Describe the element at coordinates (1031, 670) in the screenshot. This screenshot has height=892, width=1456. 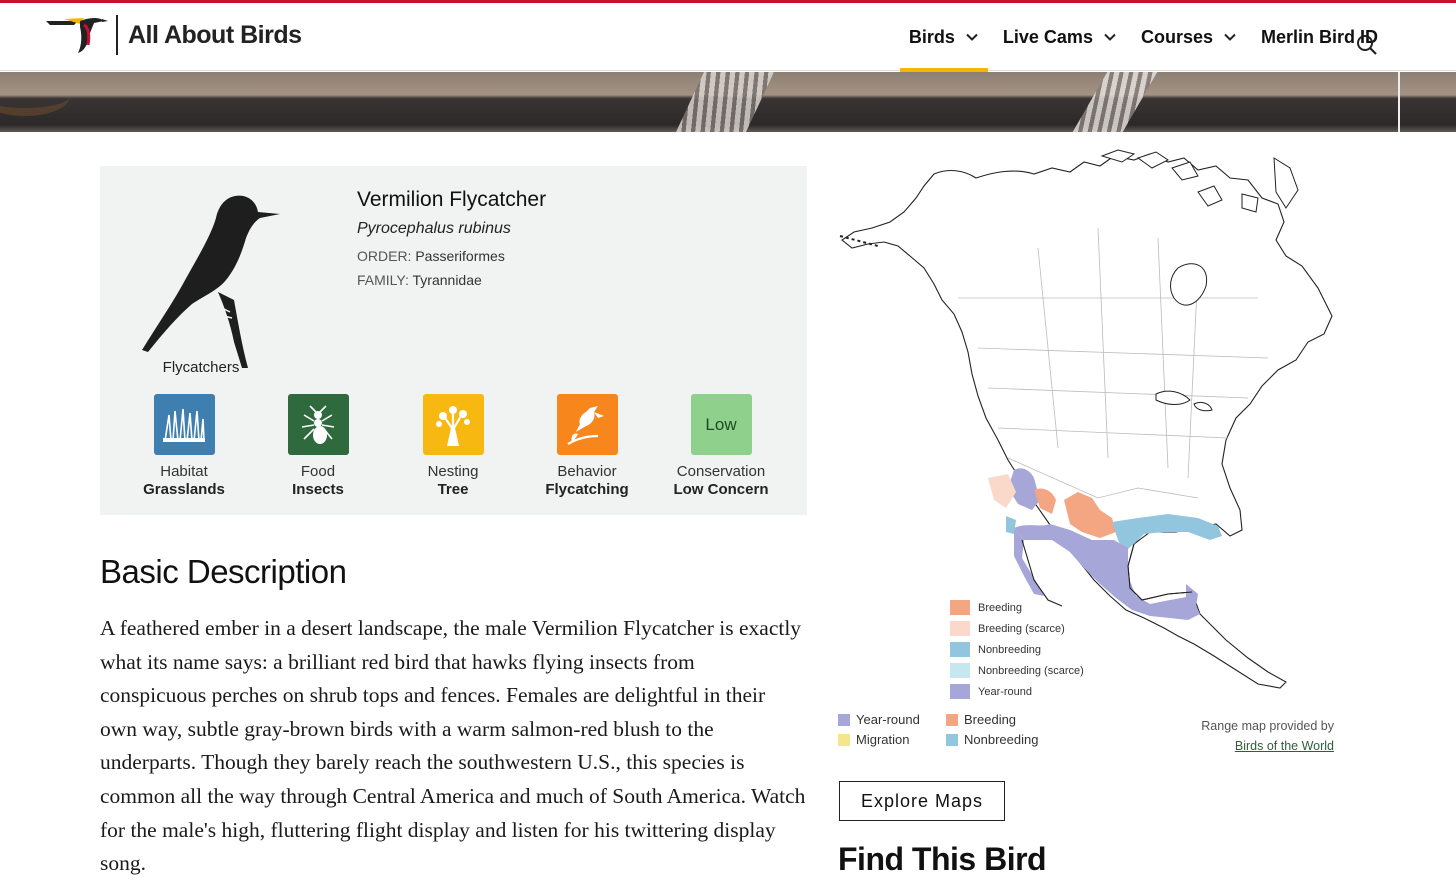
I see `legend-label: Nonbreeding (scarce)` at that location.